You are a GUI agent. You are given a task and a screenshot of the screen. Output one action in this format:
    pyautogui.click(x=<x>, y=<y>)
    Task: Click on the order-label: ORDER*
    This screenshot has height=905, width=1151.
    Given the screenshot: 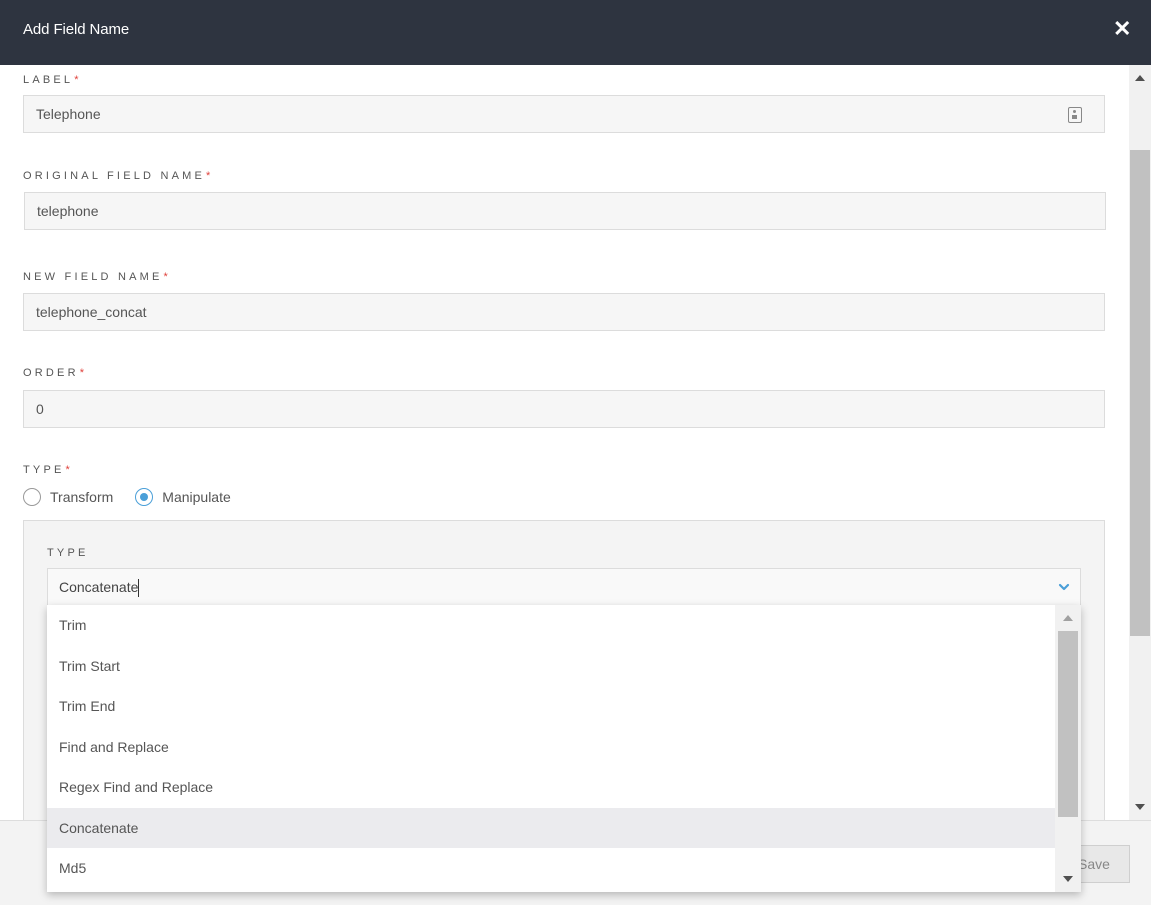 What is the action you would take?
    pyautogui.click(x=54, y=373)
    